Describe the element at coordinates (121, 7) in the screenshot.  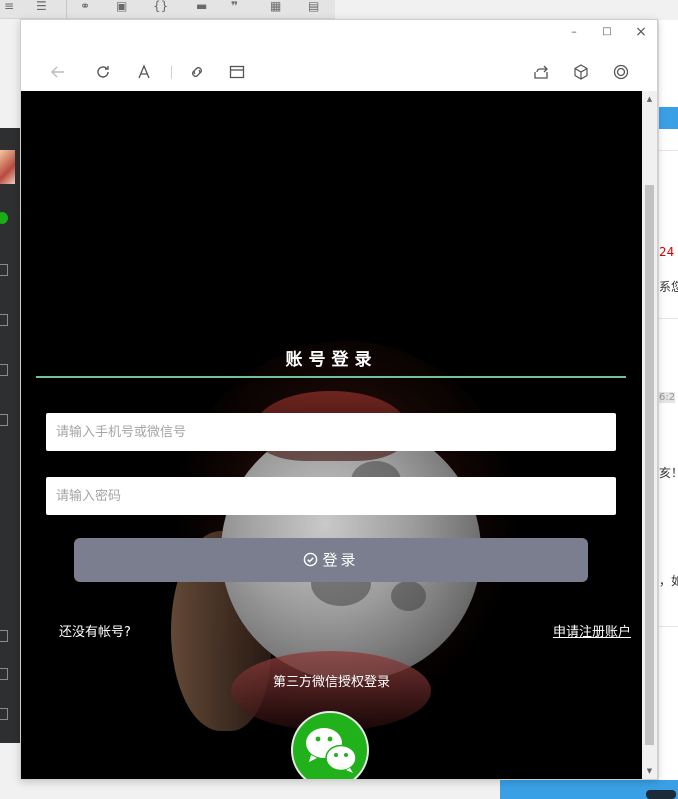
I see `image-icon: ▣` at that location.